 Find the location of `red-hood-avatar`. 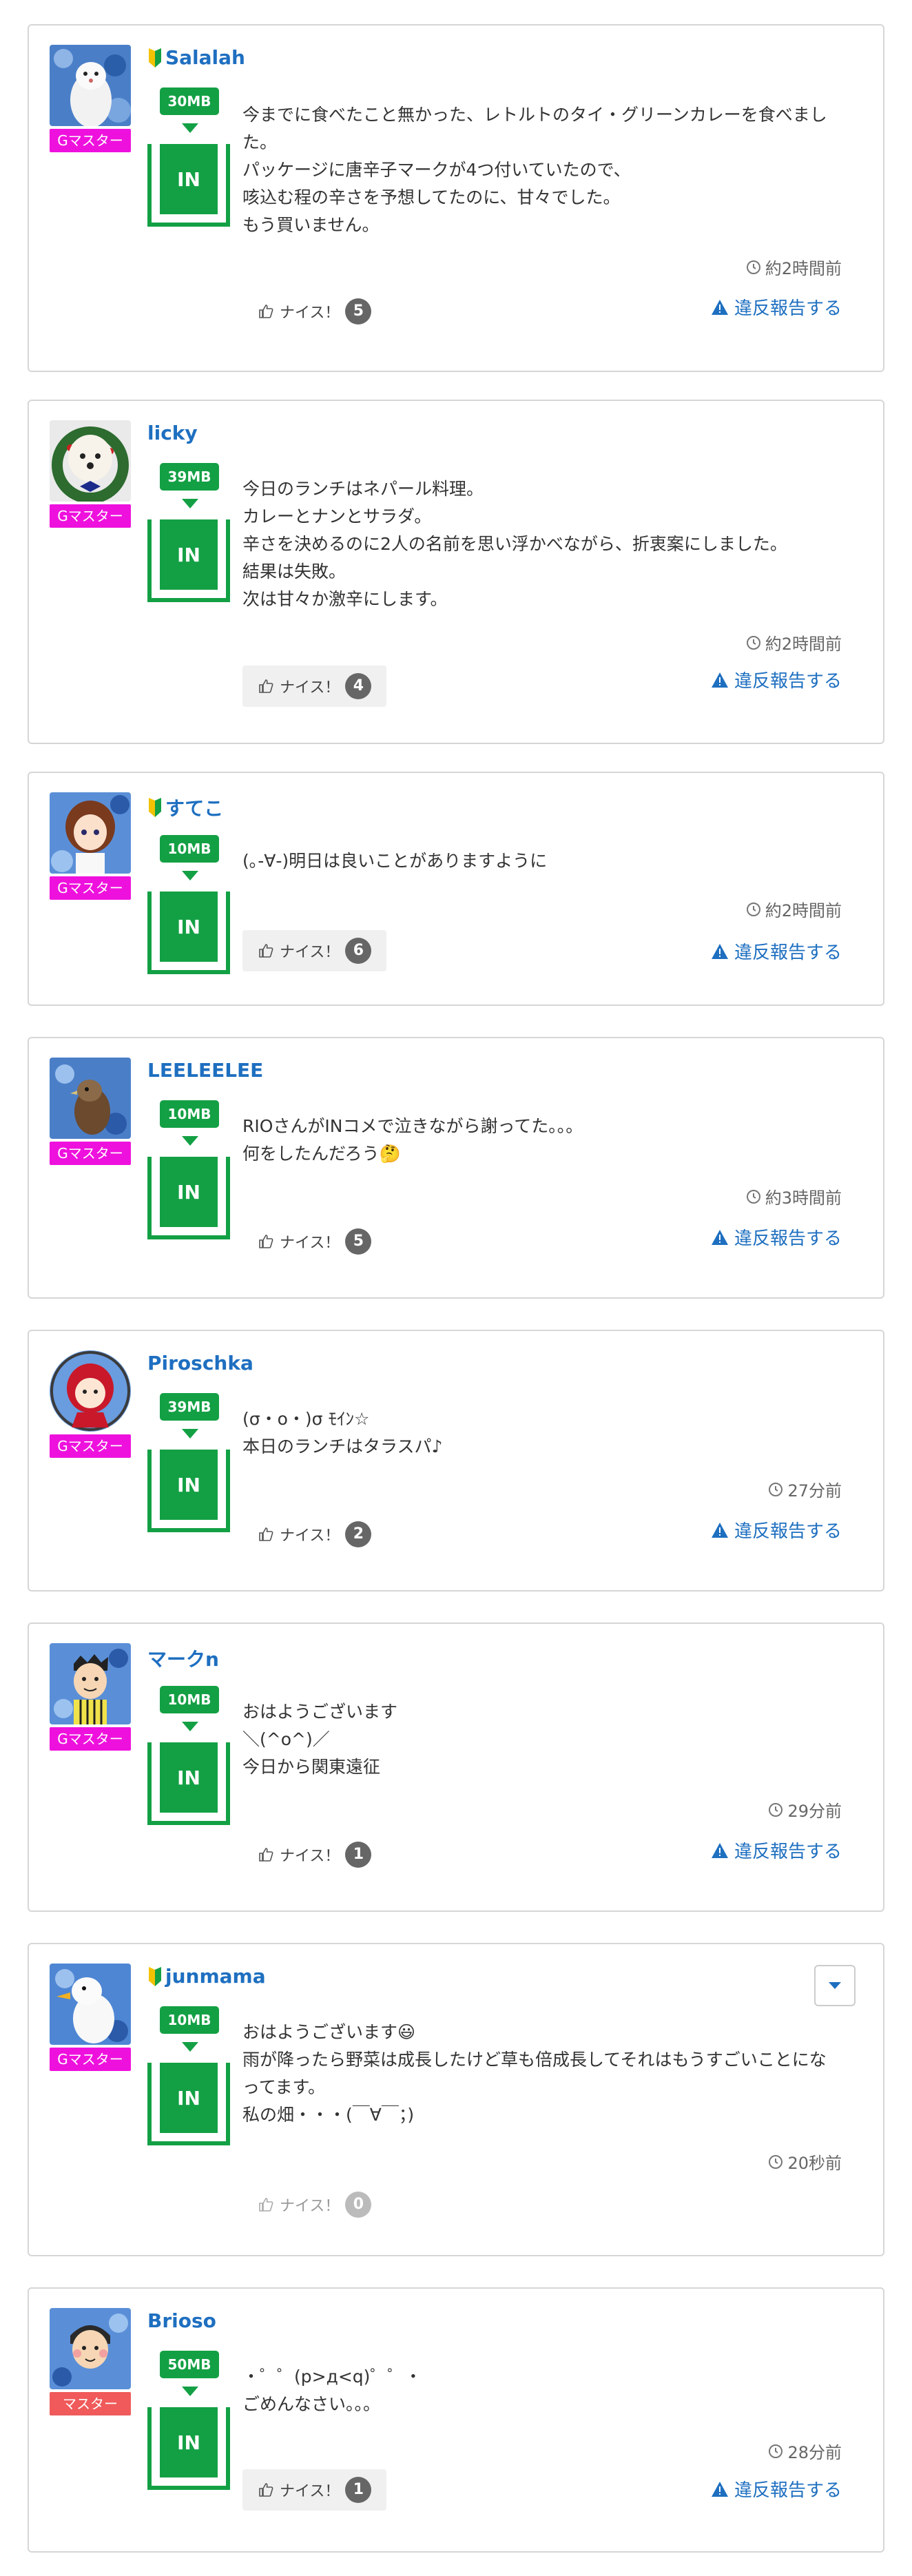

red-hood-avatar is located at coordinates (90, 1391).